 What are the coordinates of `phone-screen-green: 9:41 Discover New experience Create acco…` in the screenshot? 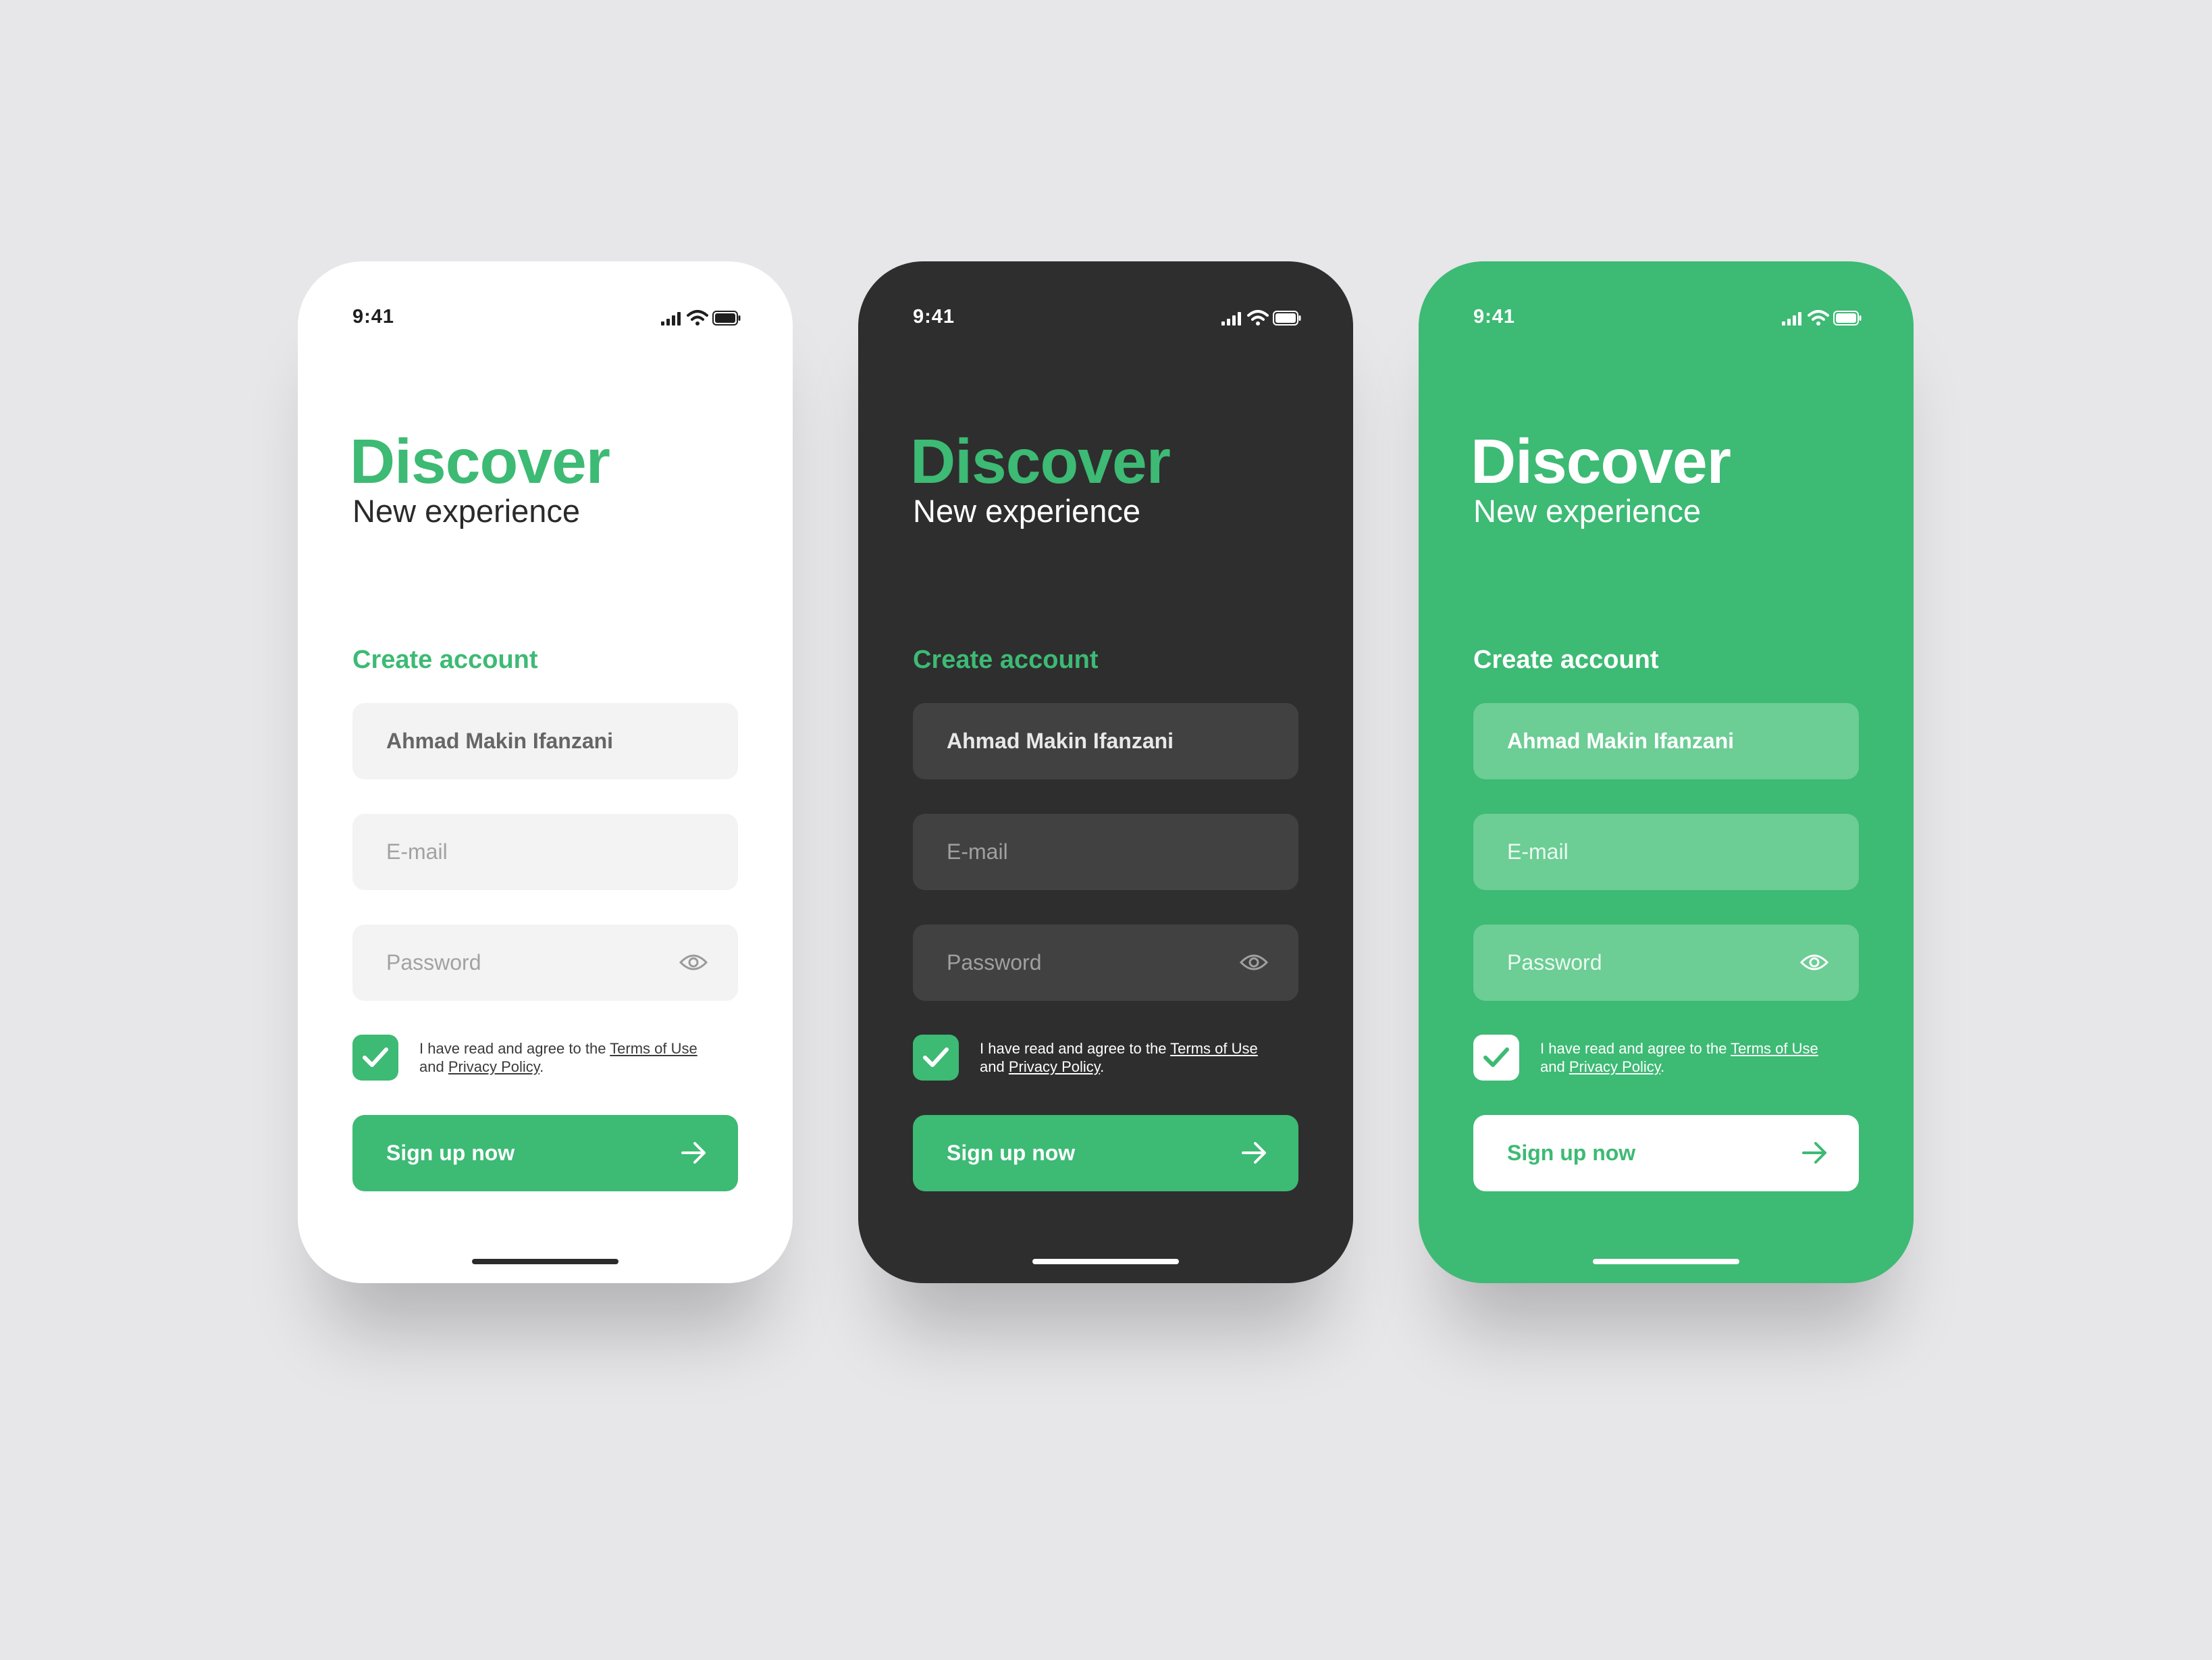 It's located at (1666, 772).